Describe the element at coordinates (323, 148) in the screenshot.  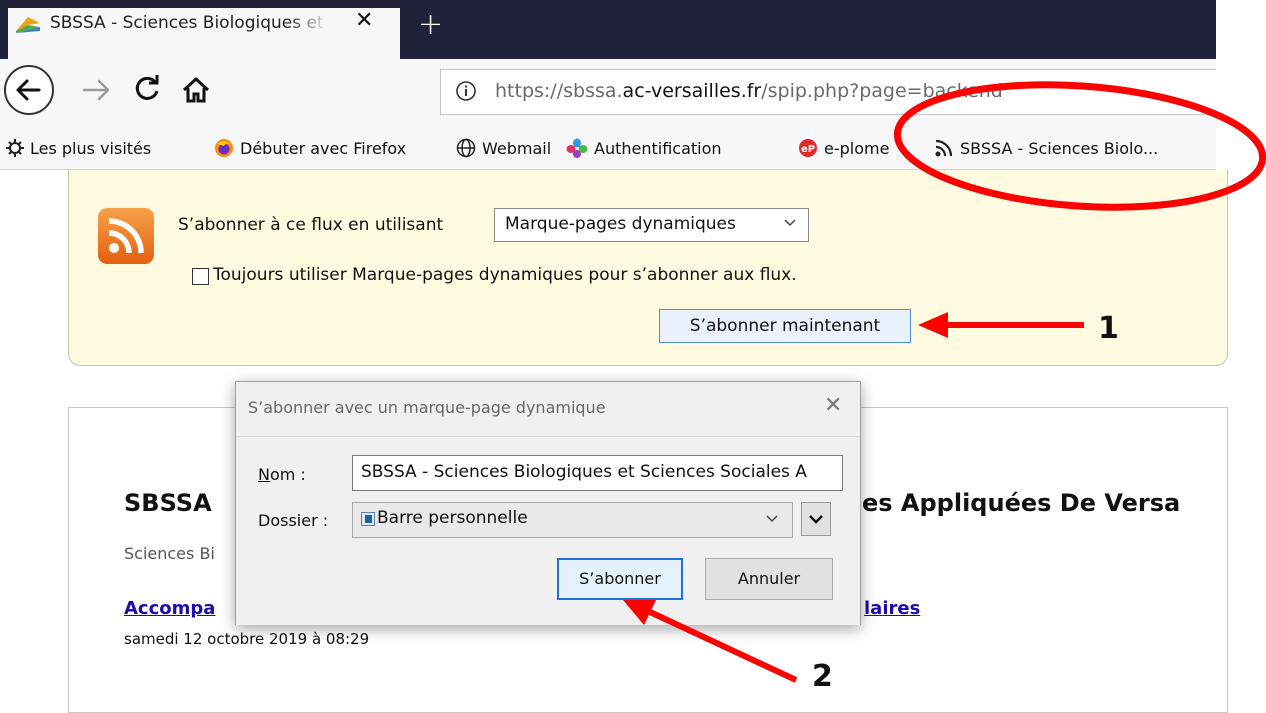
I see `bookmark-label: Débuter avec Firefox` at that location.